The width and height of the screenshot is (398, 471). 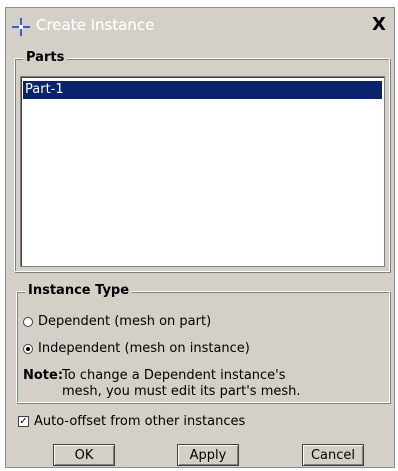 I want to click on apply-button: Apply, so click(x=208, y=455).